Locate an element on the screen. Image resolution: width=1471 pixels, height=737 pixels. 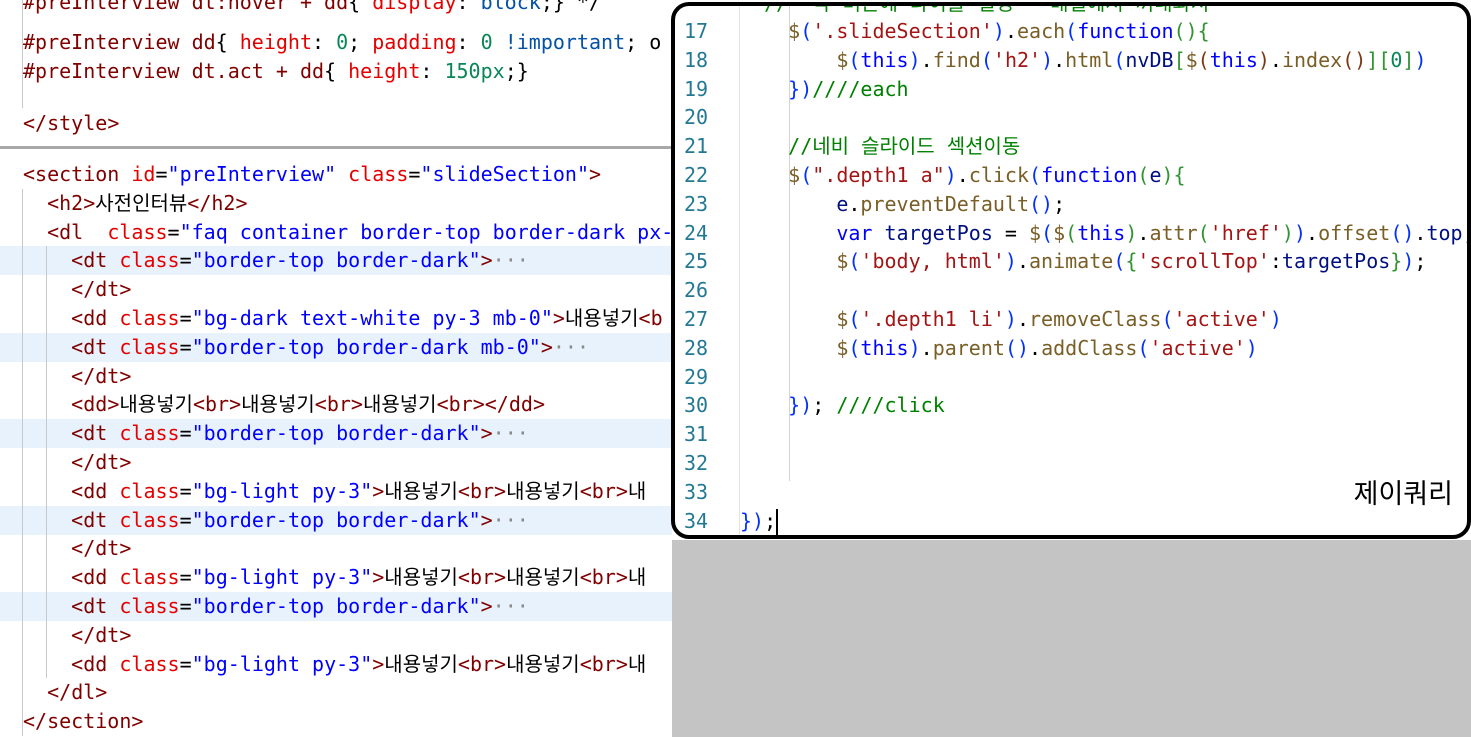
overlay-code-line: 31 is located at coordinates (1071, 434).